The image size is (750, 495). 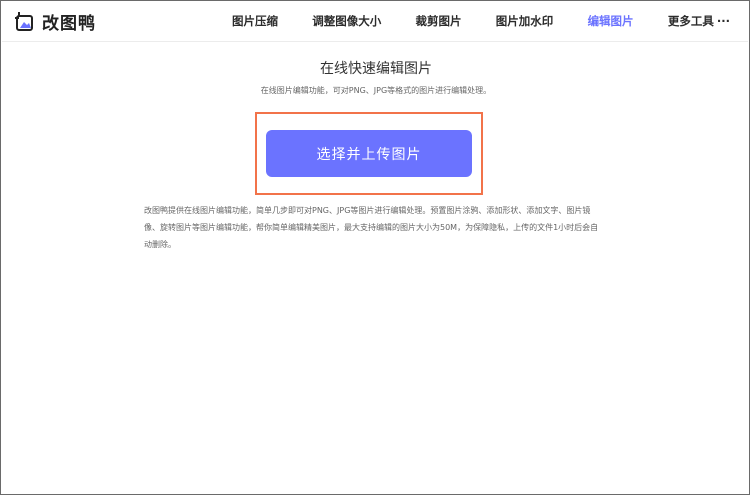 What do you see at coordinates (481, 21) in the screenshot?
I see `main-nav: 图片压缩 调整图像大小 裁剪图片 图片加水印 编辑图片 更多工具 ···` at bounding box center [481, 21].